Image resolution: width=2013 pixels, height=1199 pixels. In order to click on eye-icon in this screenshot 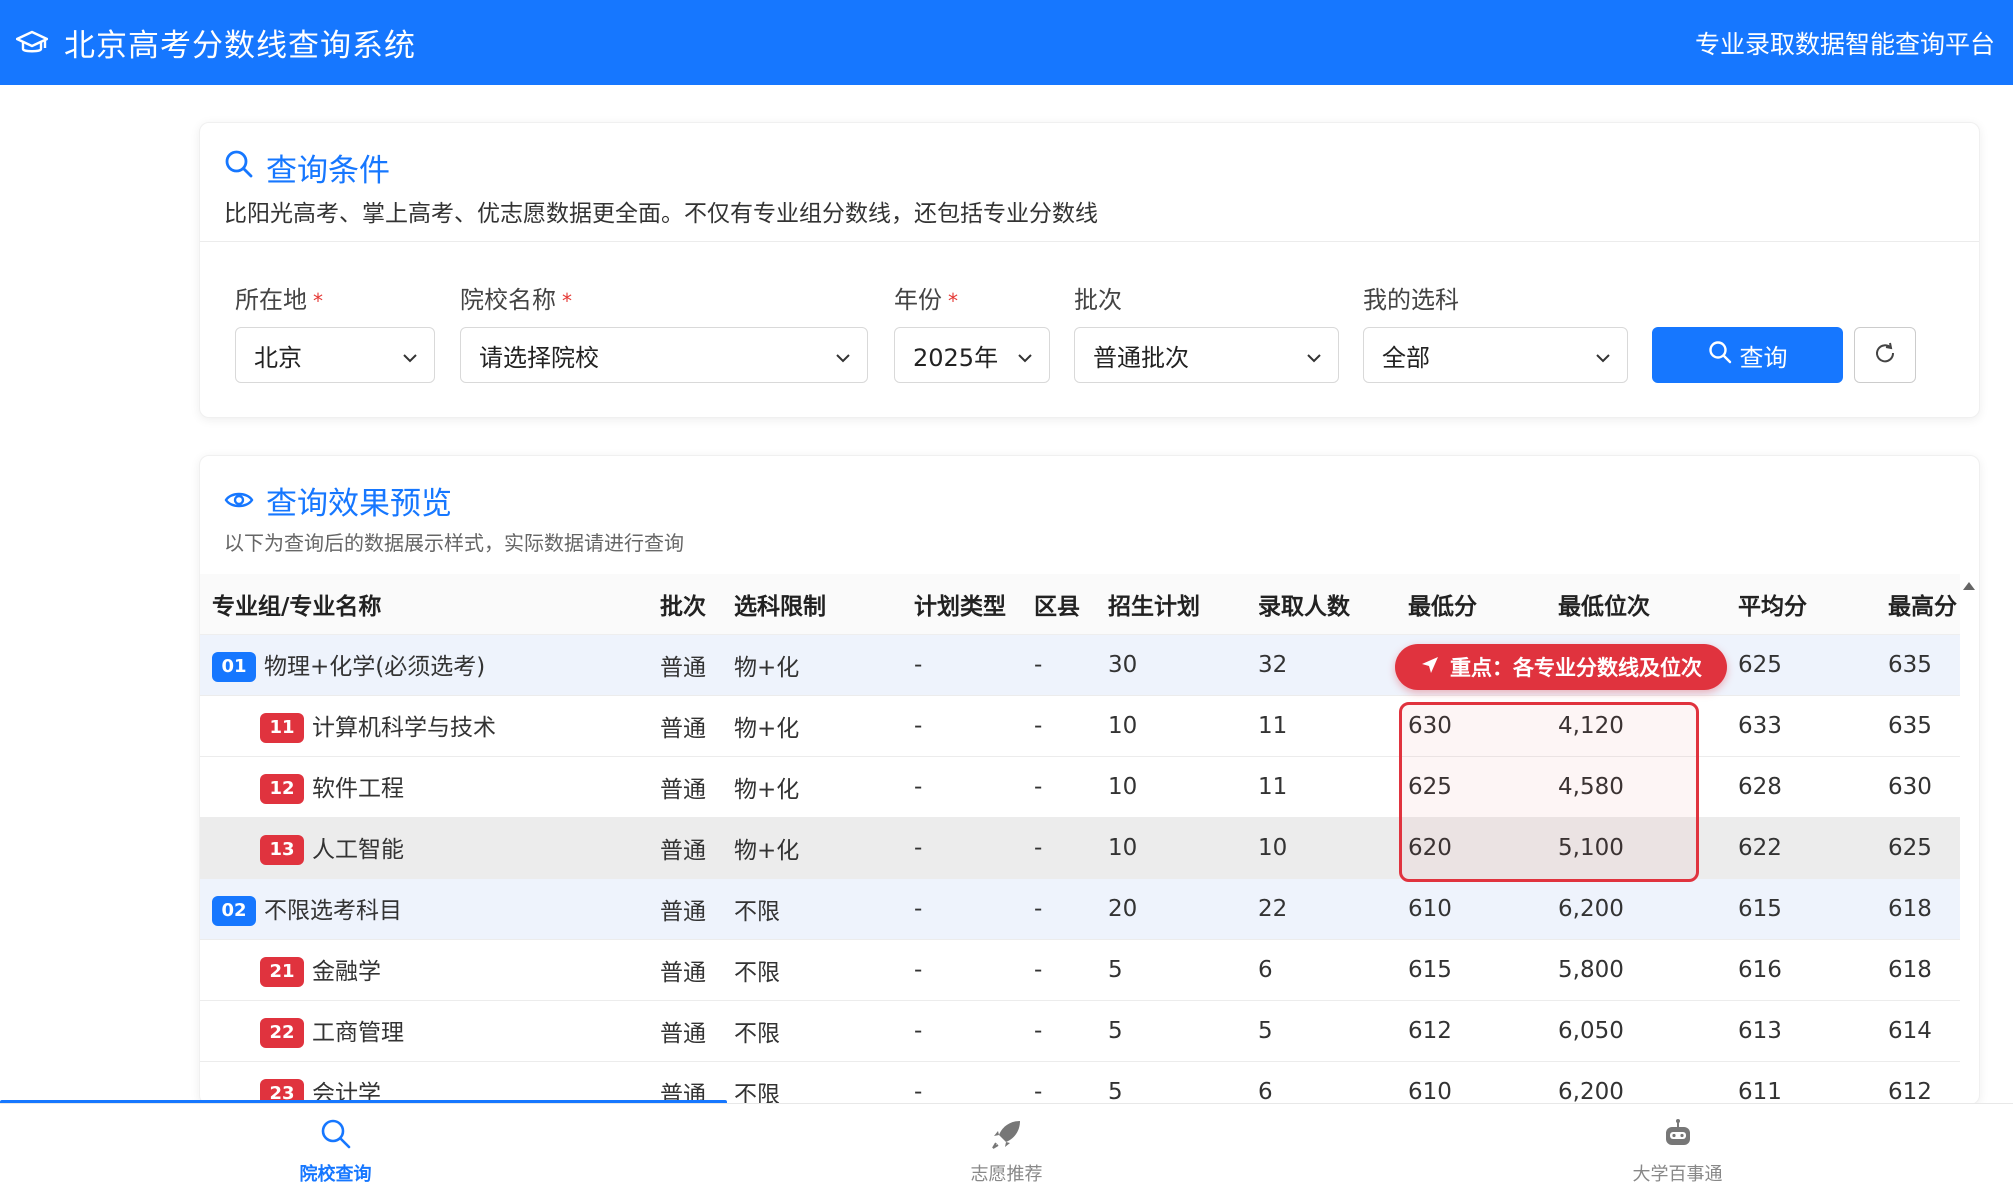, I will do `click(239, 501)`.